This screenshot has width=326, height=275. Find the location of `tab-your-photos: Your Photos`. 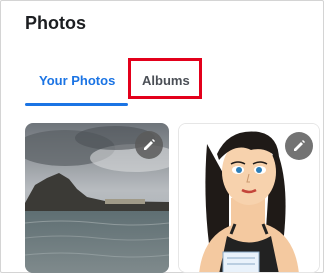

tab-your-photos: Your Photos is located at coordinates (77, 80).